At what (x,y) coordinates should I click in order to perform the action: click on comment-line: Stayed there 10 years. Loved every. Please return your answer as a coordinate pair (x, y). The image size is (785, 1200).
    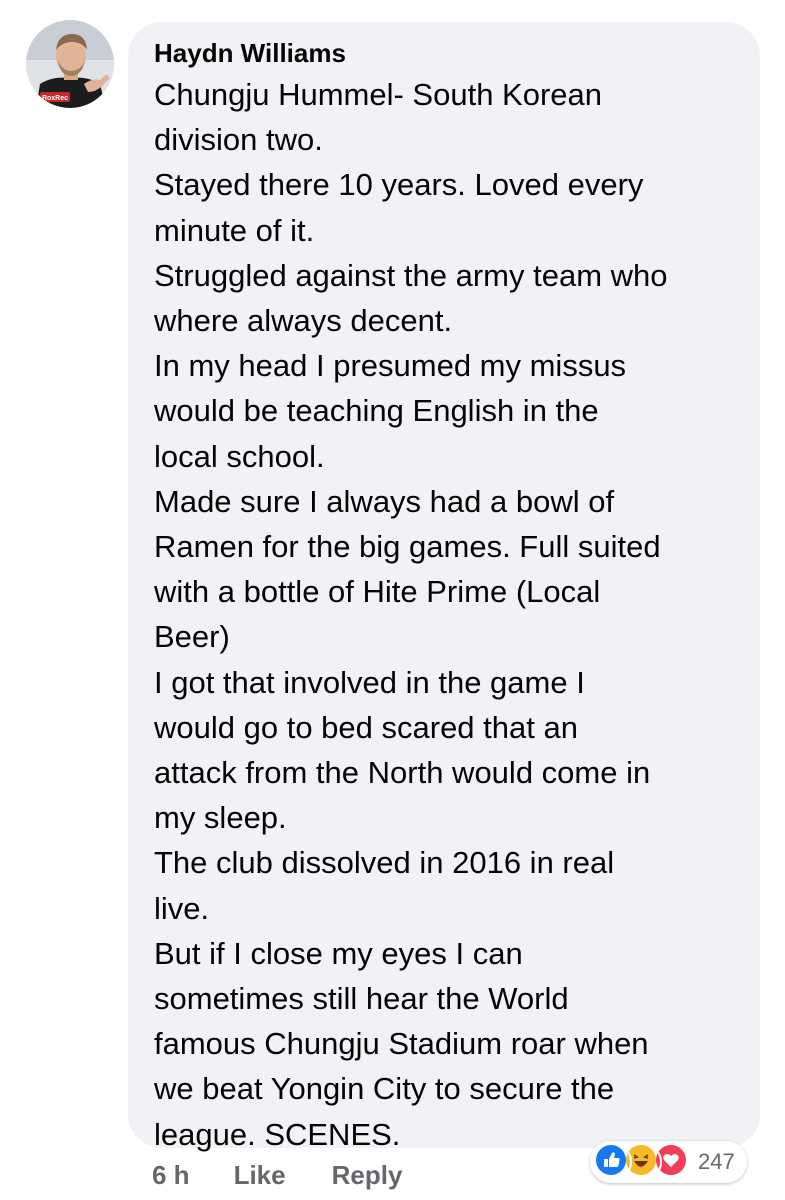
    Looking at the image, I should click on (399, 185).